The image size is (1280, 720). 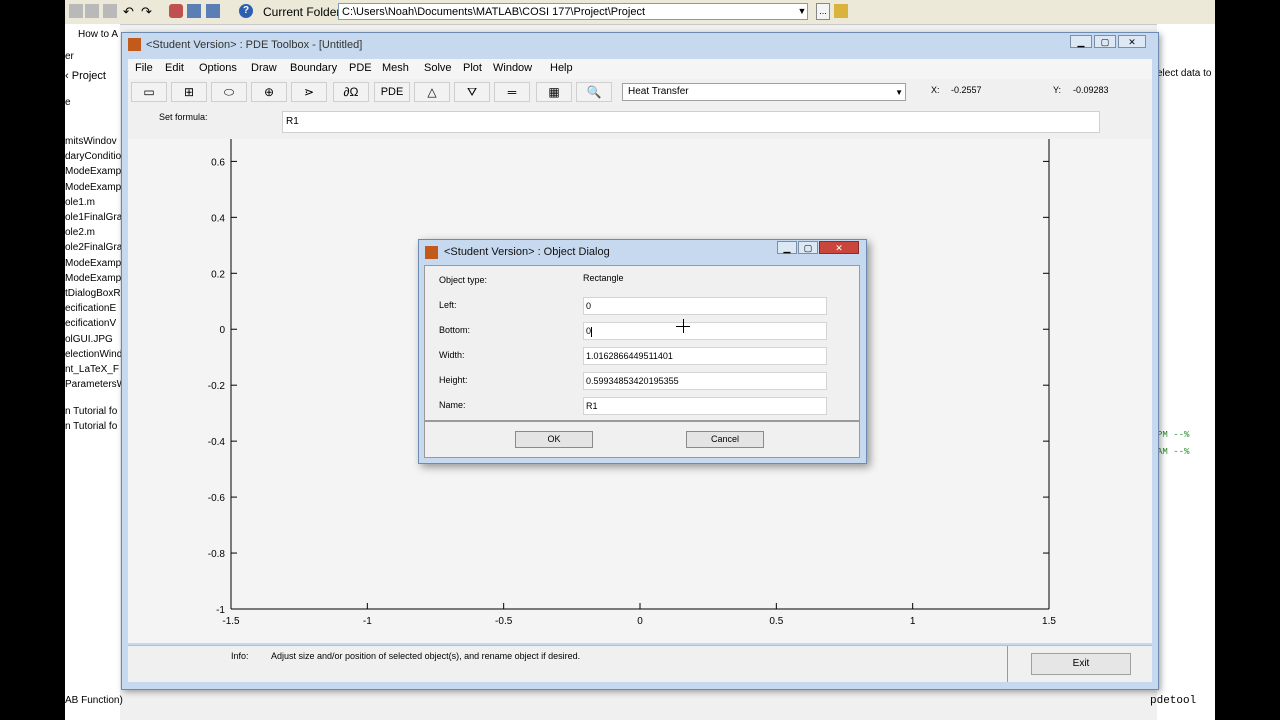 I want to click on height-input: 0.59934853420195355, so click(x=705, y=381).